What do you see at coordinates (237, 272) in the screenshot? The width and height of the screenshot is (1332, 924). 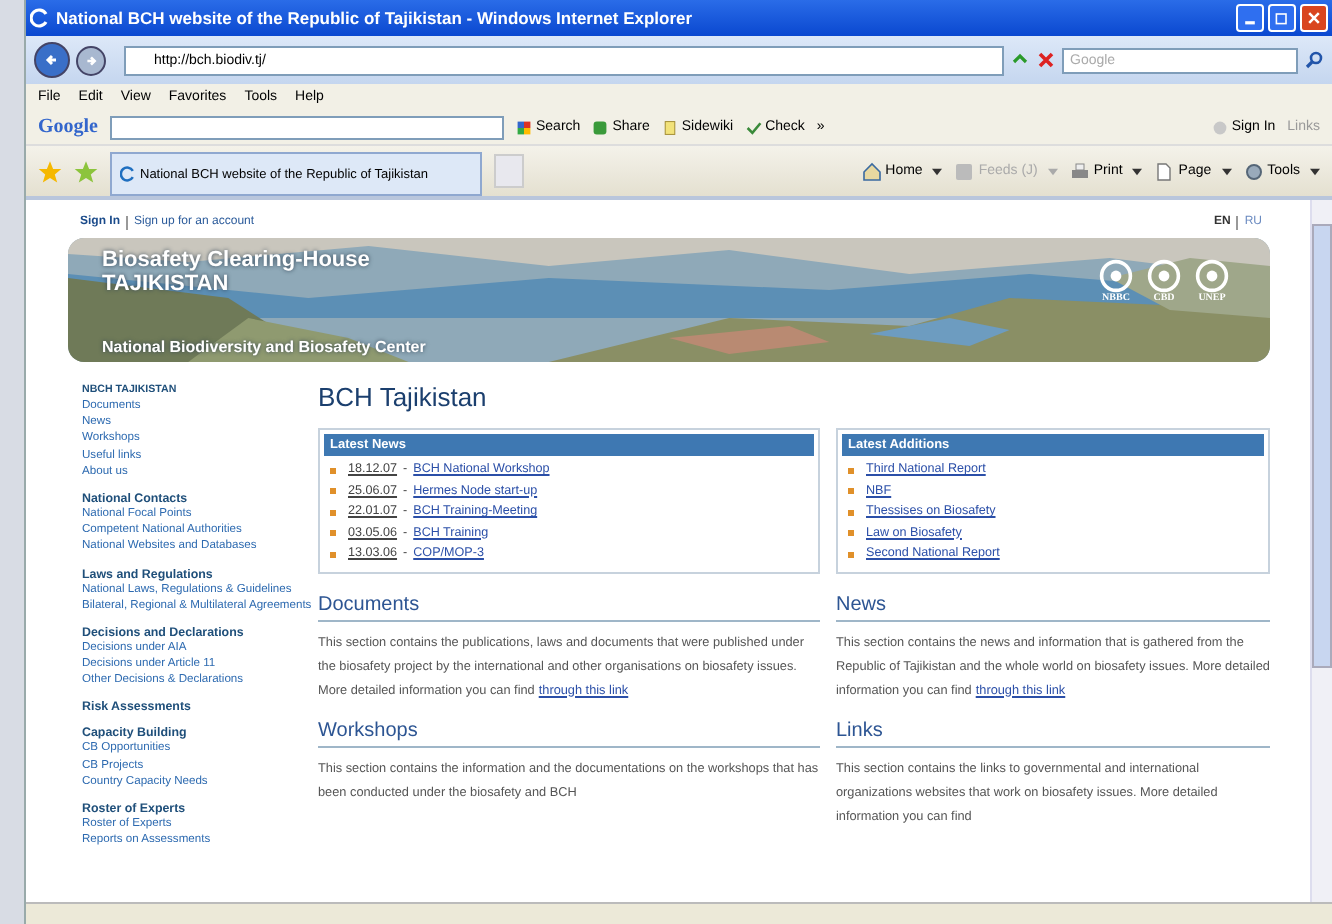 I see `banner-title: Biosafety Clearing-House TAJIKISTAN` at bounding box center [237, 272].